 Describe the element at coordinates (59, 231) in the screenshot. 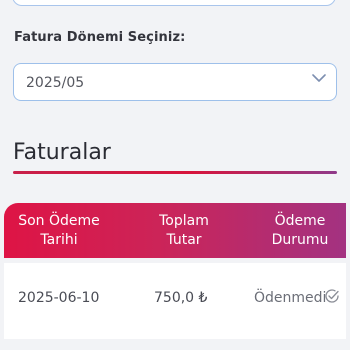

I see `column-header-due-date: Son Ödeme Tarihi` at that location.